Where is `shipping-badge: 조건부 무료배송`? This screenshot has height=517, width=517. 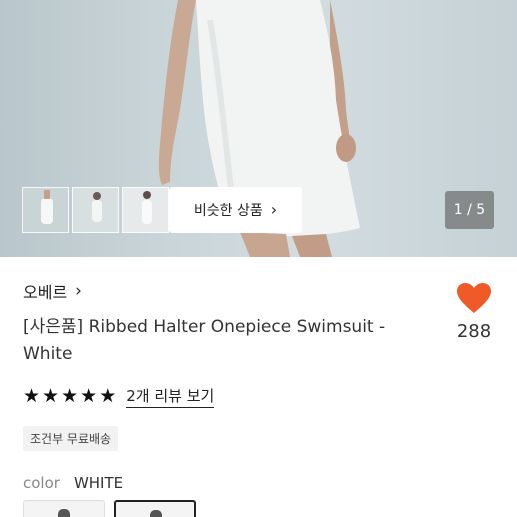 shipping-badge: 조건부 무료배송 is located at coordinates (71, 438).